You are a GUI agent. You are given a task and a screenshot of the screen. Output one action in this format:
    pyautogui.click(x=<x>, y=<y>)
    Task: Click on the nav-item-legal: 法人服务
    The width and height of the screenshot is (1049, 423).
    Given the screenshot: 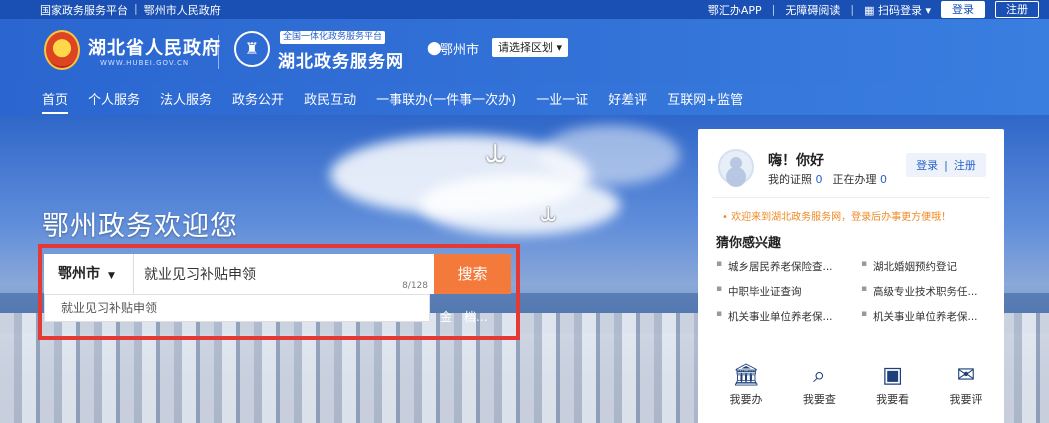 What is the action you would take?
    pyautogui.click(x=186, y=98)
    